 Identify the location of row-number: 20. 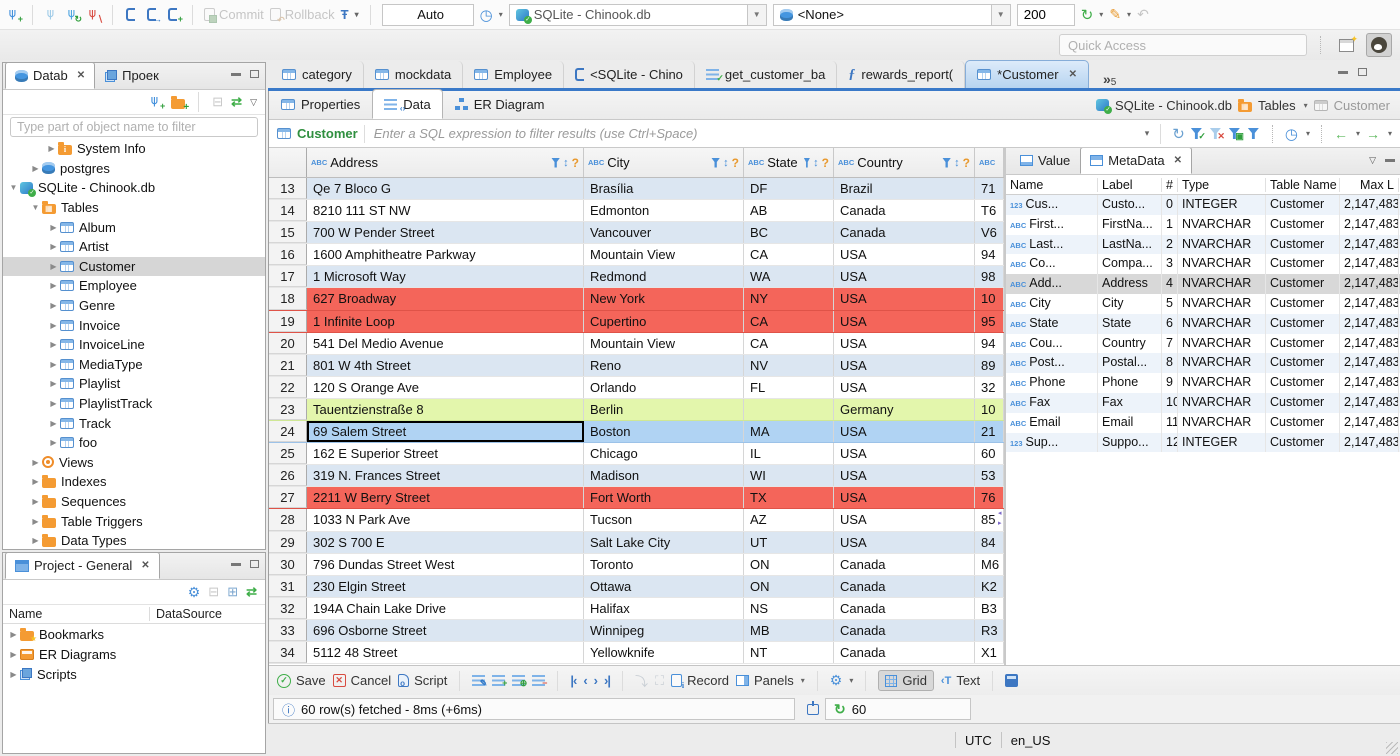
(288, 343).